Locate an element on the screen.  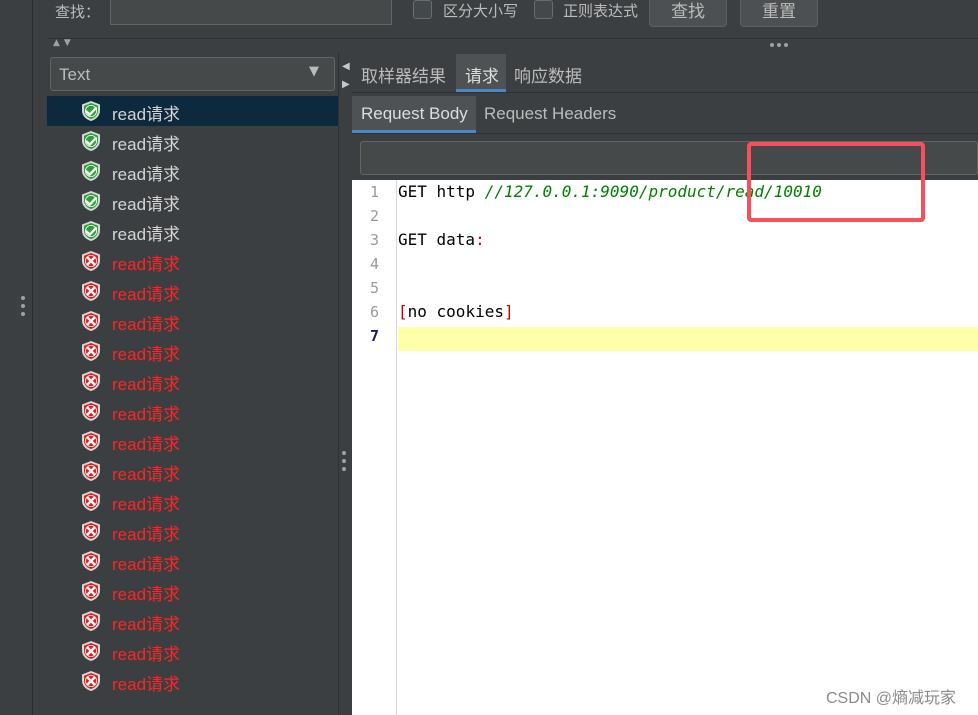
code-line-6: [no cookies] is located at coordinates (456, 311).